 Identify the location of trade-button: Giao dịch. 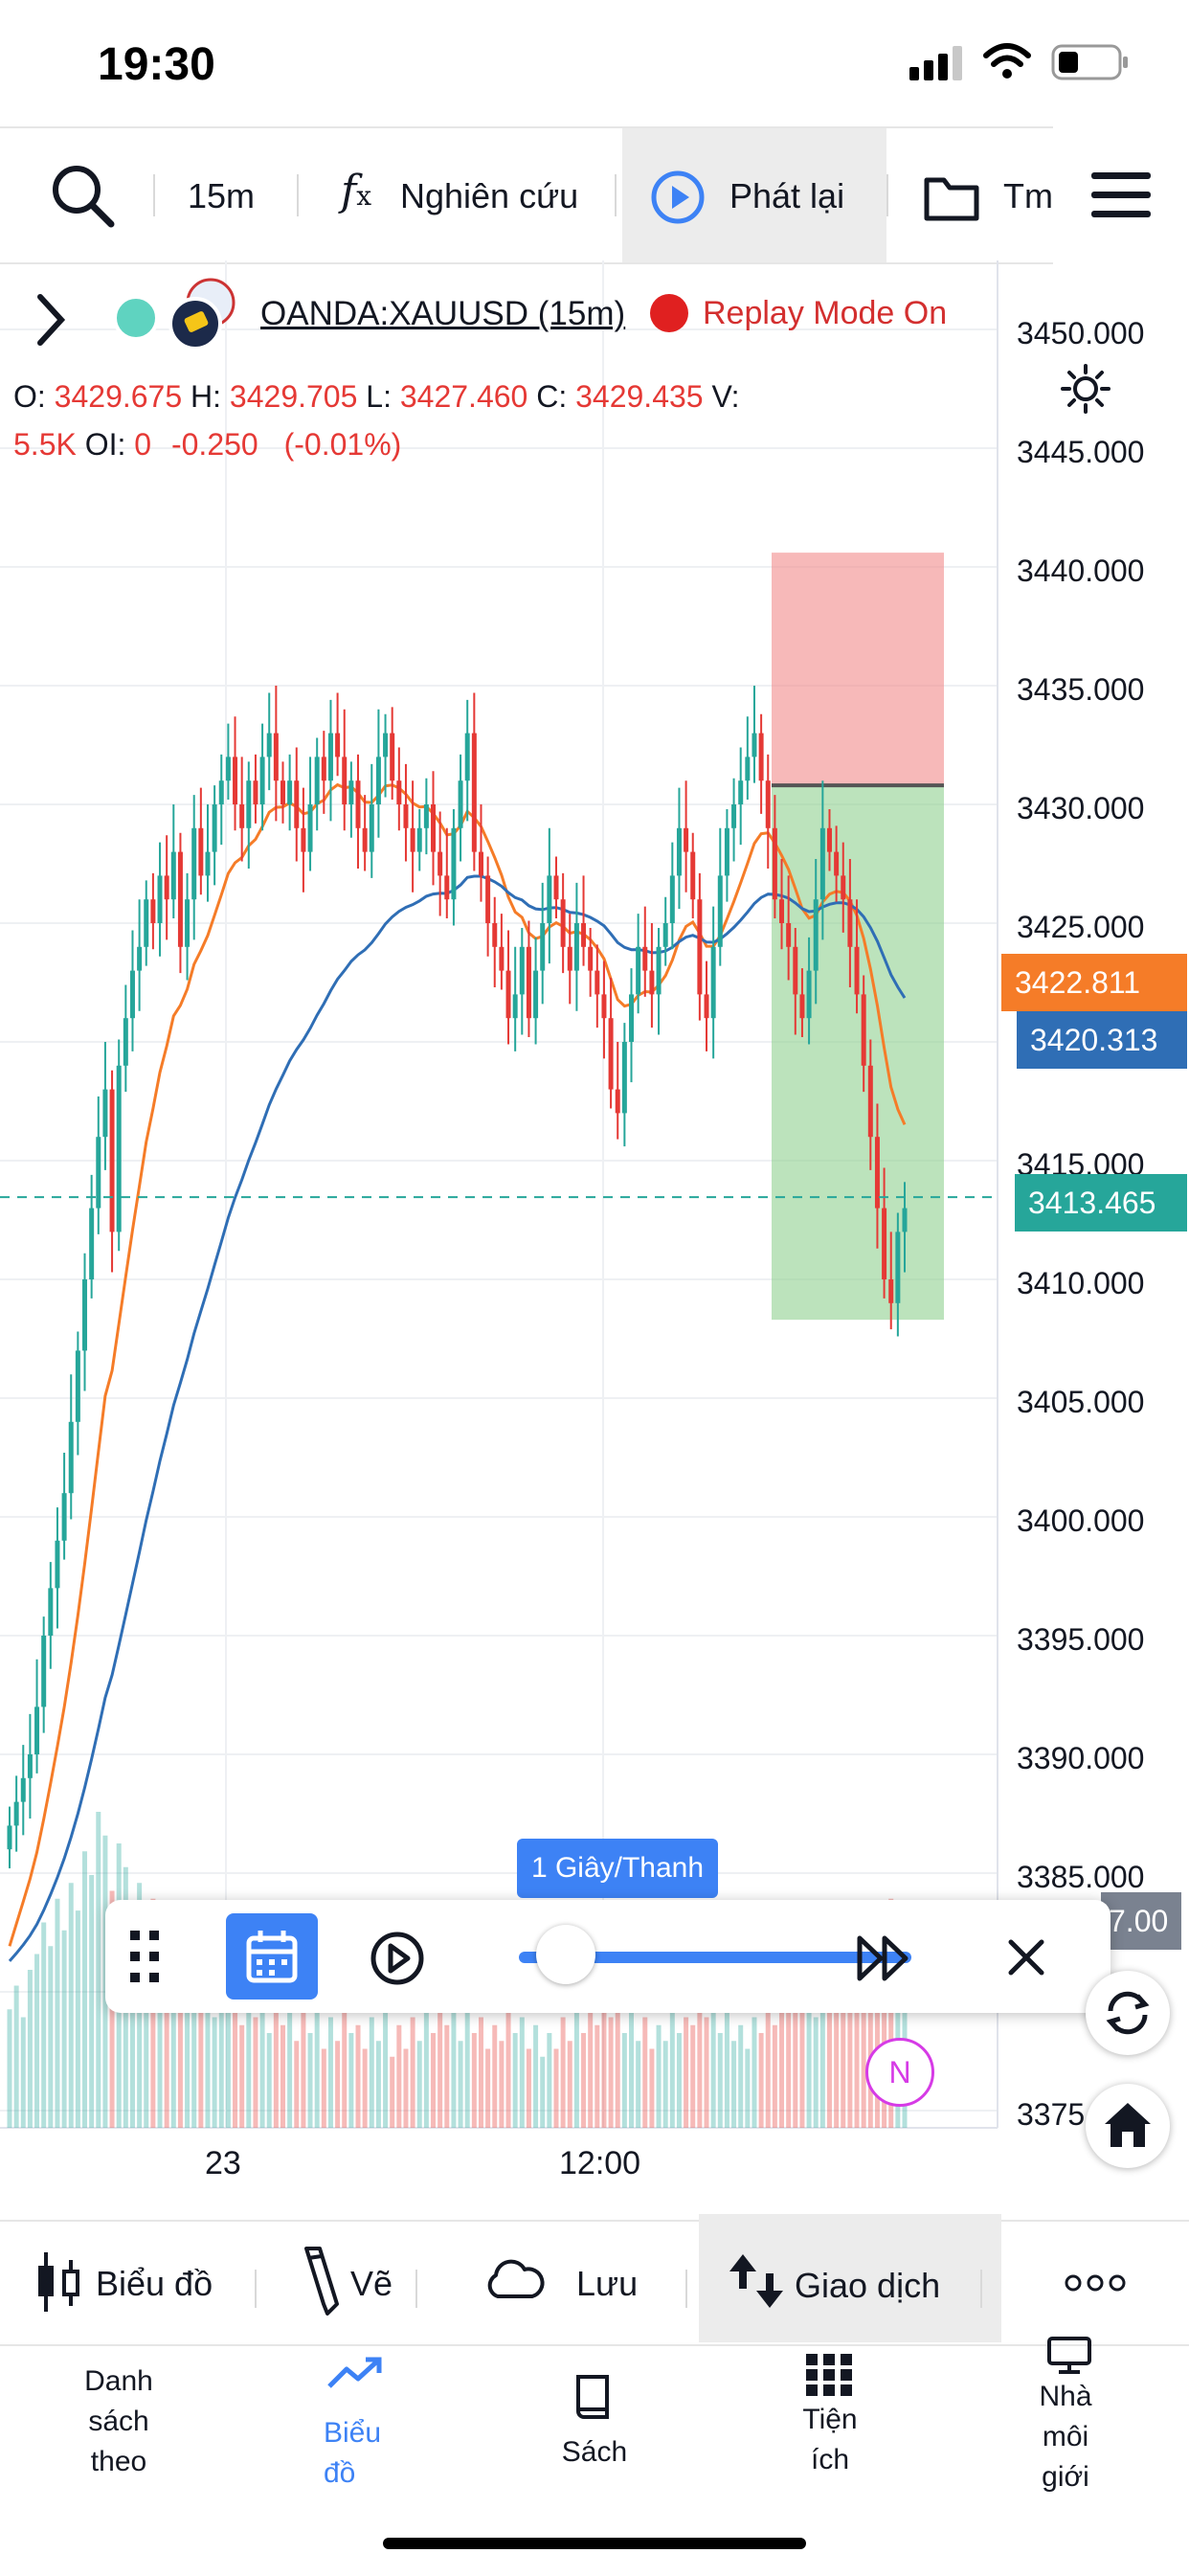
(867, 2286).